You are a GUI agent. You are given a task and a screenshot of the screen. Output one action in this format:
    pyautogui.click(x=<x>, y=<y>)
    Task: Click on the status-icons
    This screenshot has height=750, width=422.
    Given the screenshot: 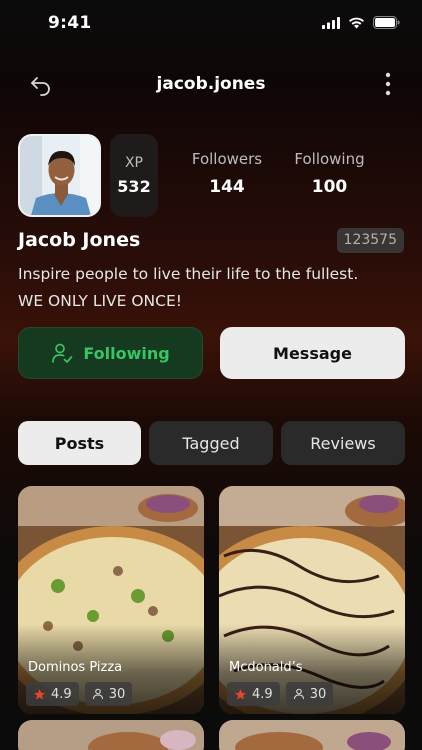 What is the action you would take?
    pyautogui.click(x=361, y=22)
    